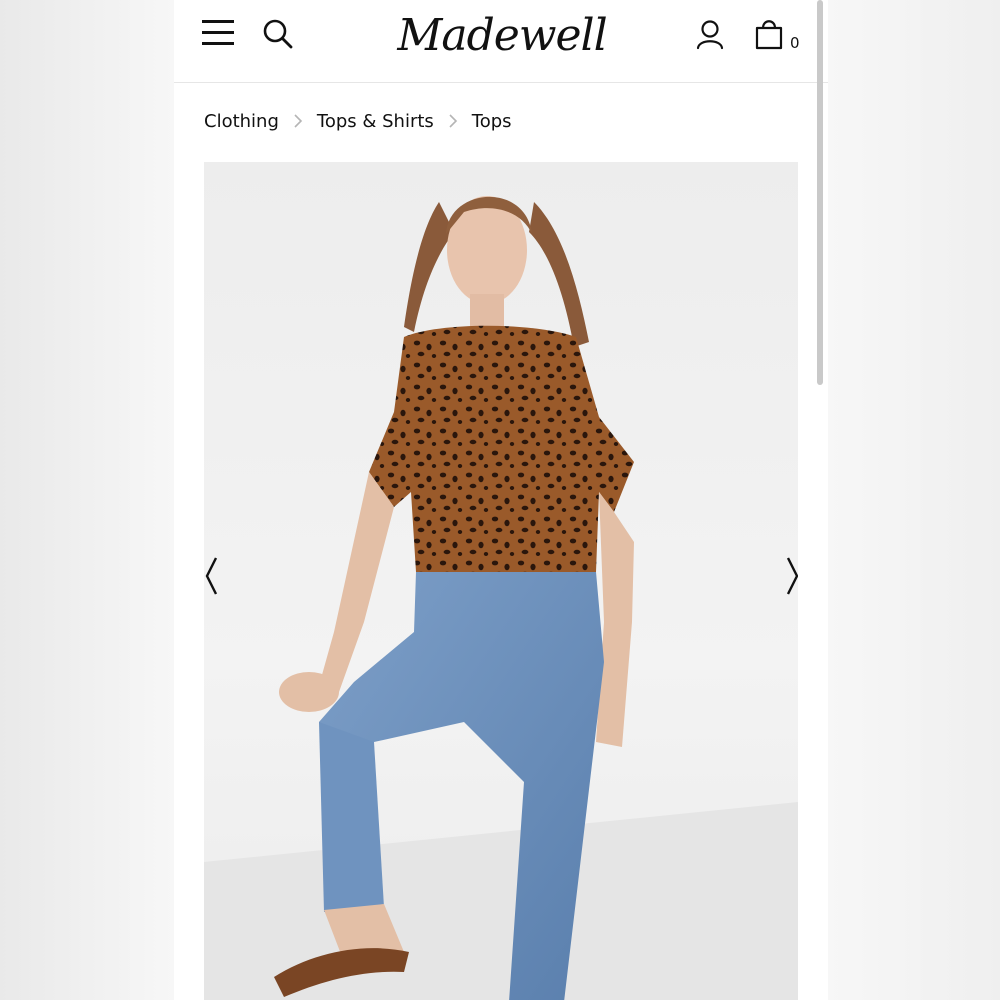 This screenshot has width=1000, height=1000. Describe the element at coordinates (769, 35) in the screenshot. I see `shopping-bag-icon` at that location.